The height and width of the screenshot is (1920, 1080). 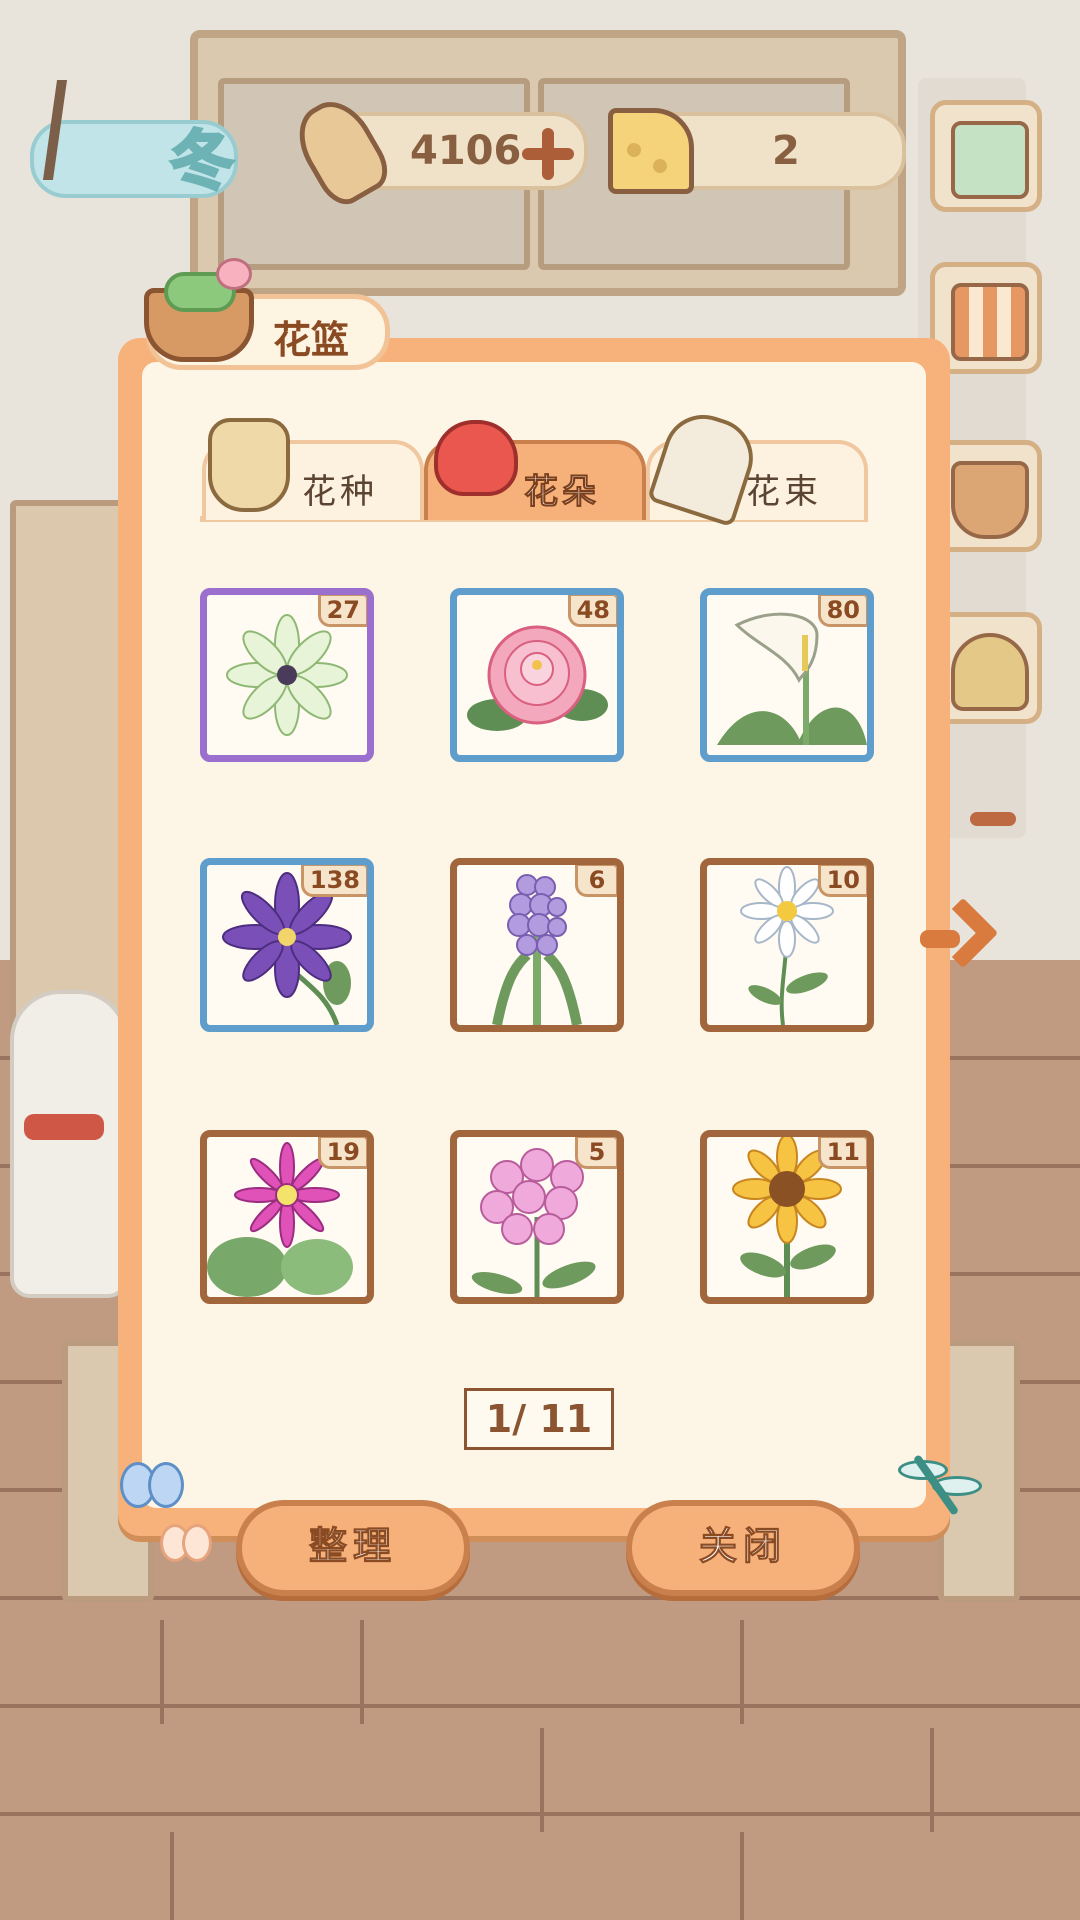 I want to click on flower-slot-hyacinth: 6, so click(x=537, y=945).